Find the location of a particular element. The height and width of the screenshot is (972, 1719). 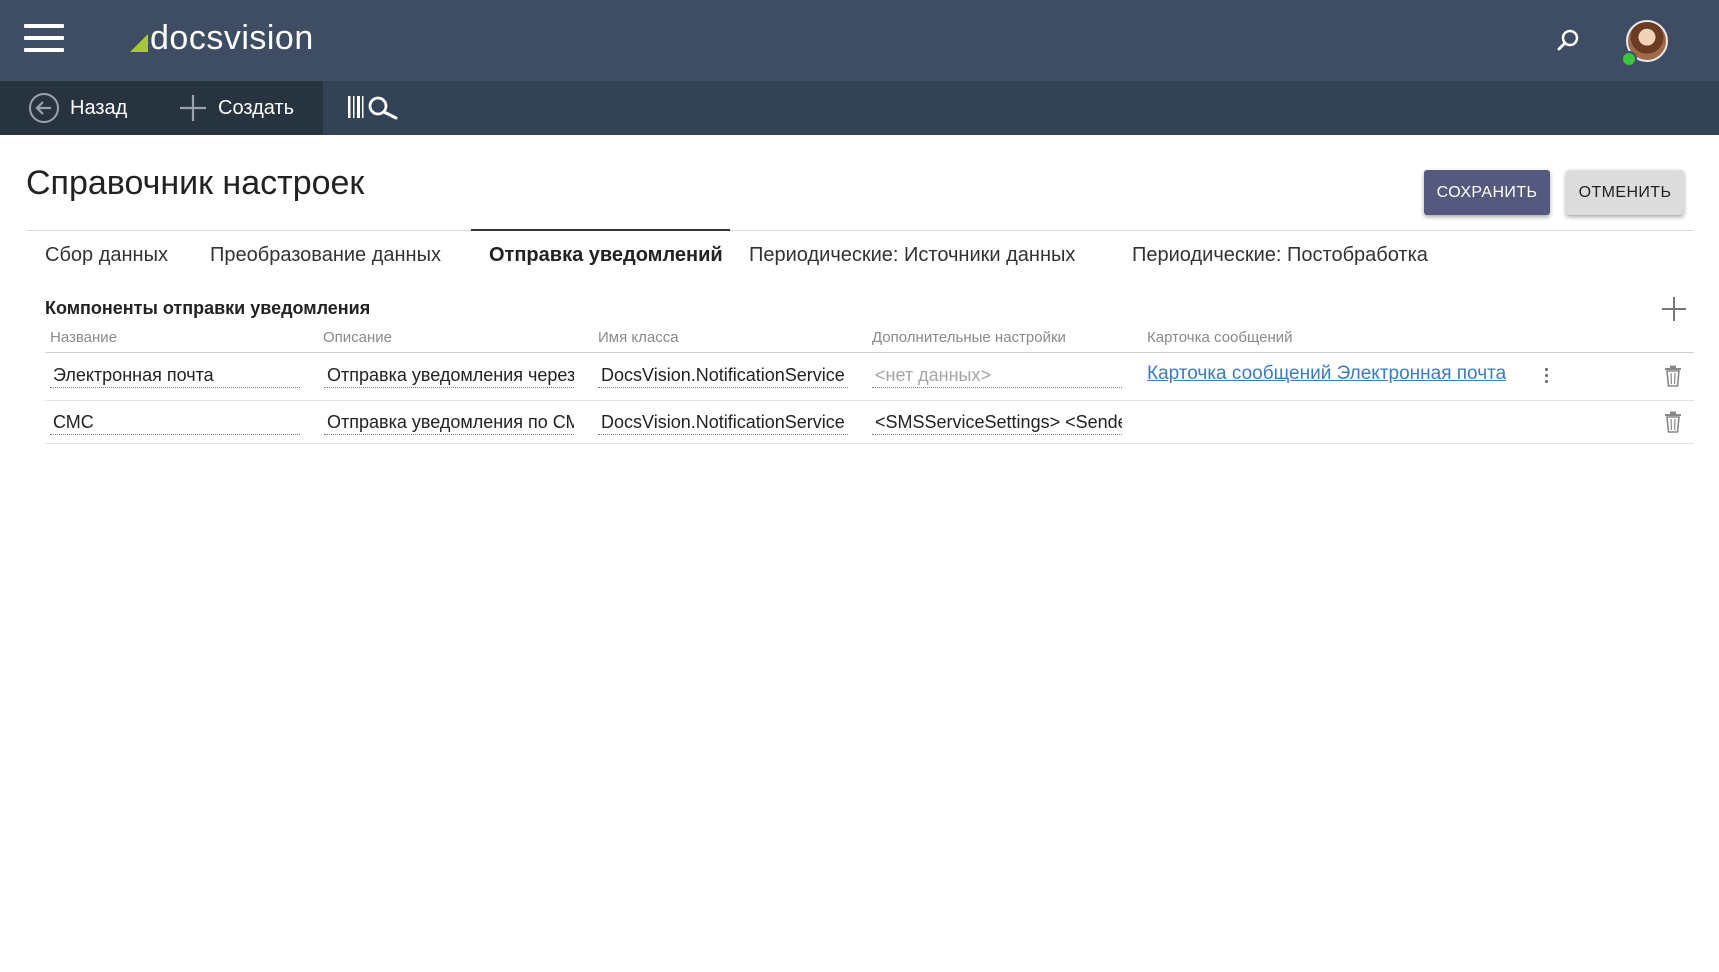

tab-notifications: Отправка уведомлений is located at coordinates (606, 260).